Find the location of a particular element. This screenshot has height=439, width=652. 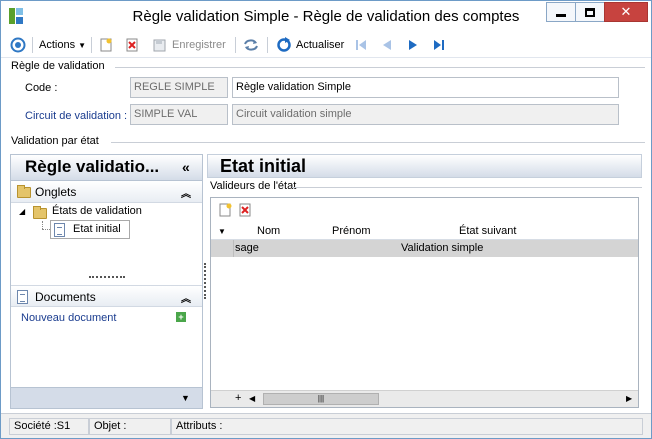

status-attributes: Attributs : is located at coordinates (407, 426).